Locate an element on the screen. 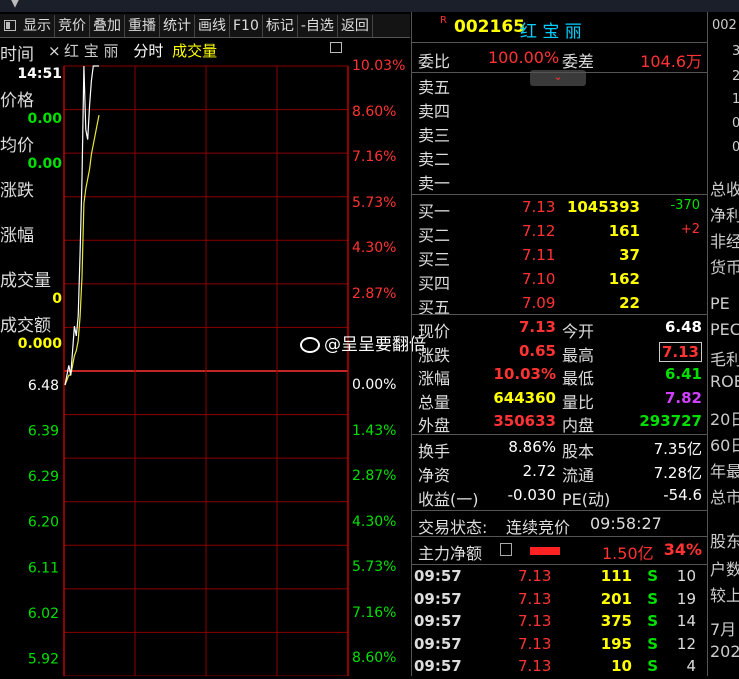  sell-row: 卖四 is located at coordinates (561, 109).